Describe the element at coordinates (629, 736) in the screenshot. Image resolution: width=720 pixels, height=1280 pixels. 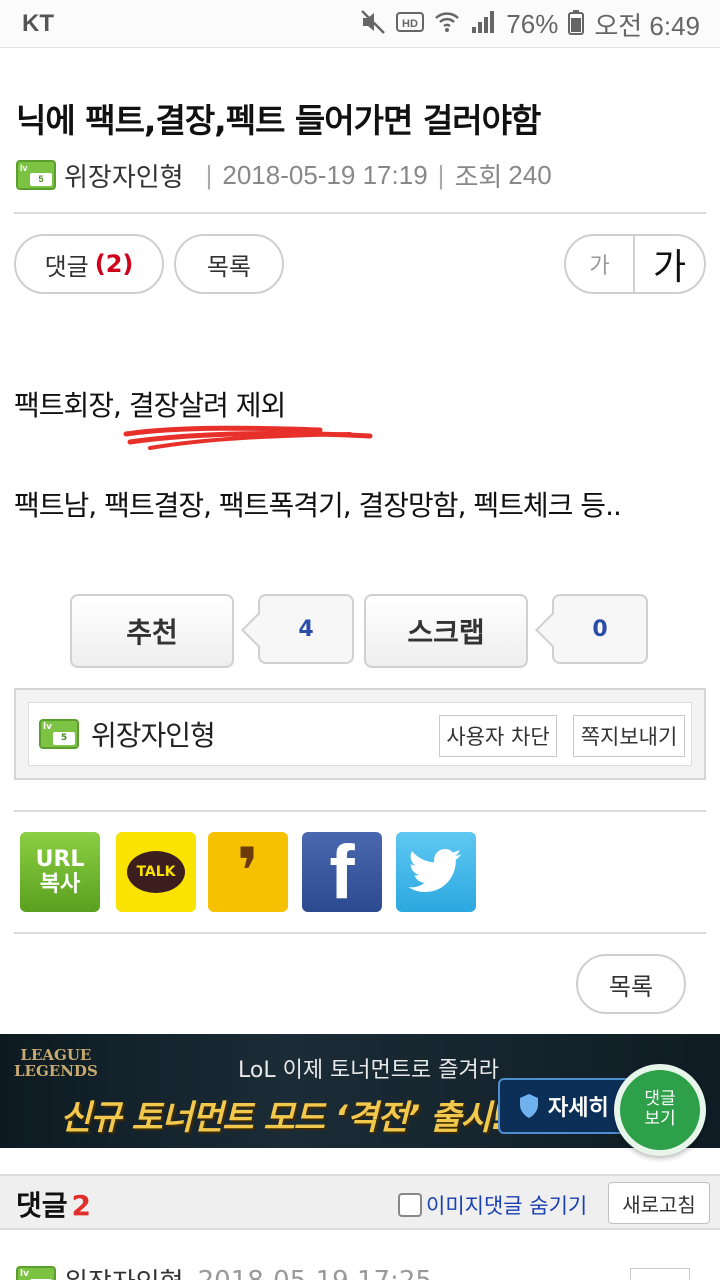
I see `send-message-button: 쪽지보내기` at that location.